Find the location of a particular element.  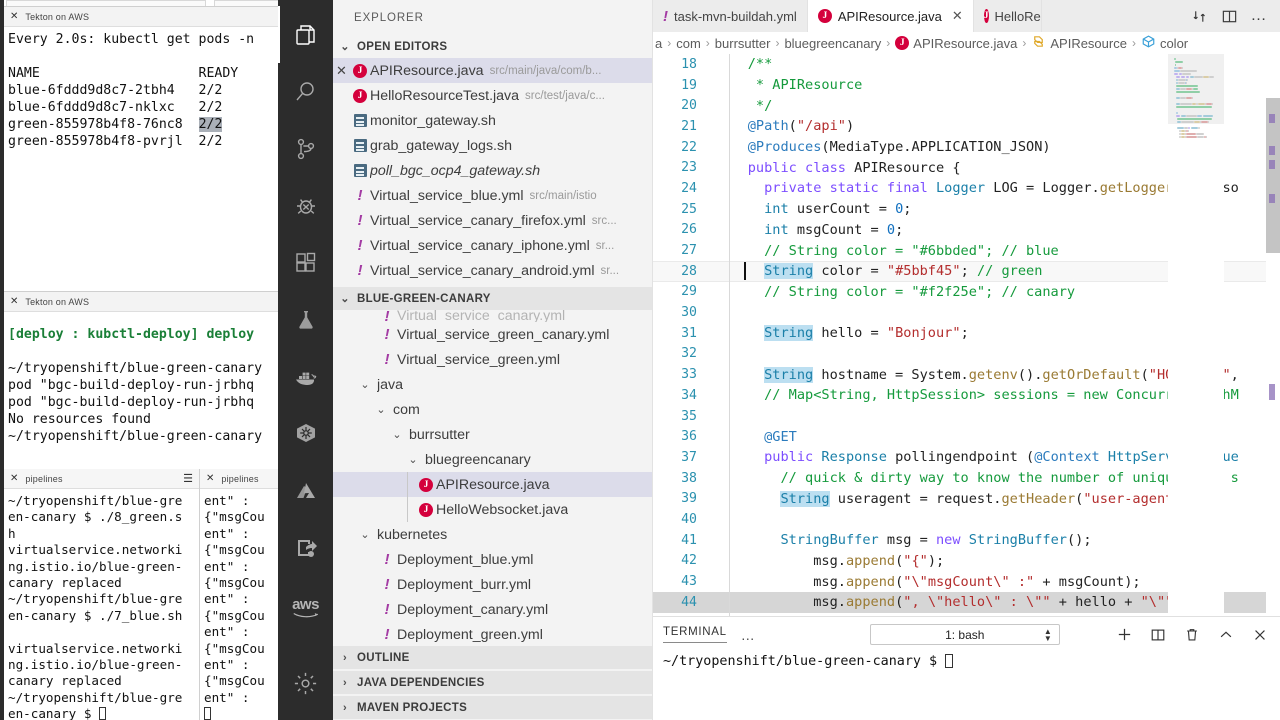

open-editor-poll-bgc-gateway: poll_bgc_ocp4_gateway.sh is located at coordinates (492, 170).